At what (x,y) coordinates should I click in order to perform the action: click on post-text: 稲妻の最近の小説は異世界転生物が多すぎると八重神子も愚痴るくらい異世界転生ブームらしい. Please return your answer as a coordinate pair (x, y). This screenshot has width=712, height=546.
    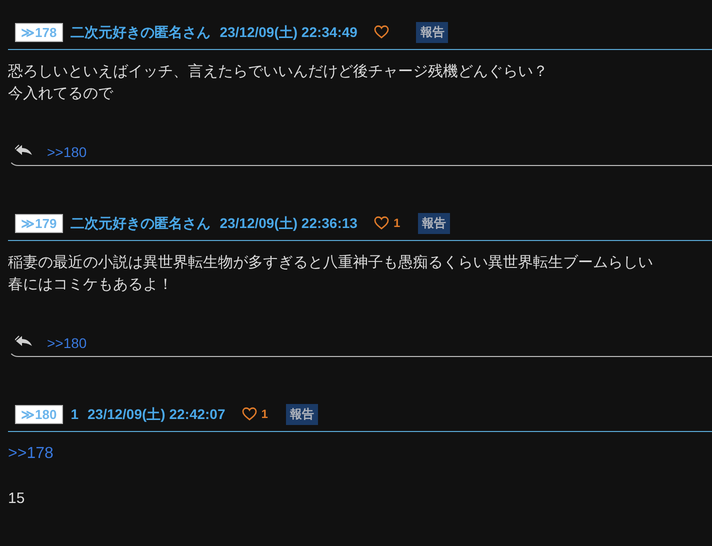
    Looking at the image, I should click on (330, 263).